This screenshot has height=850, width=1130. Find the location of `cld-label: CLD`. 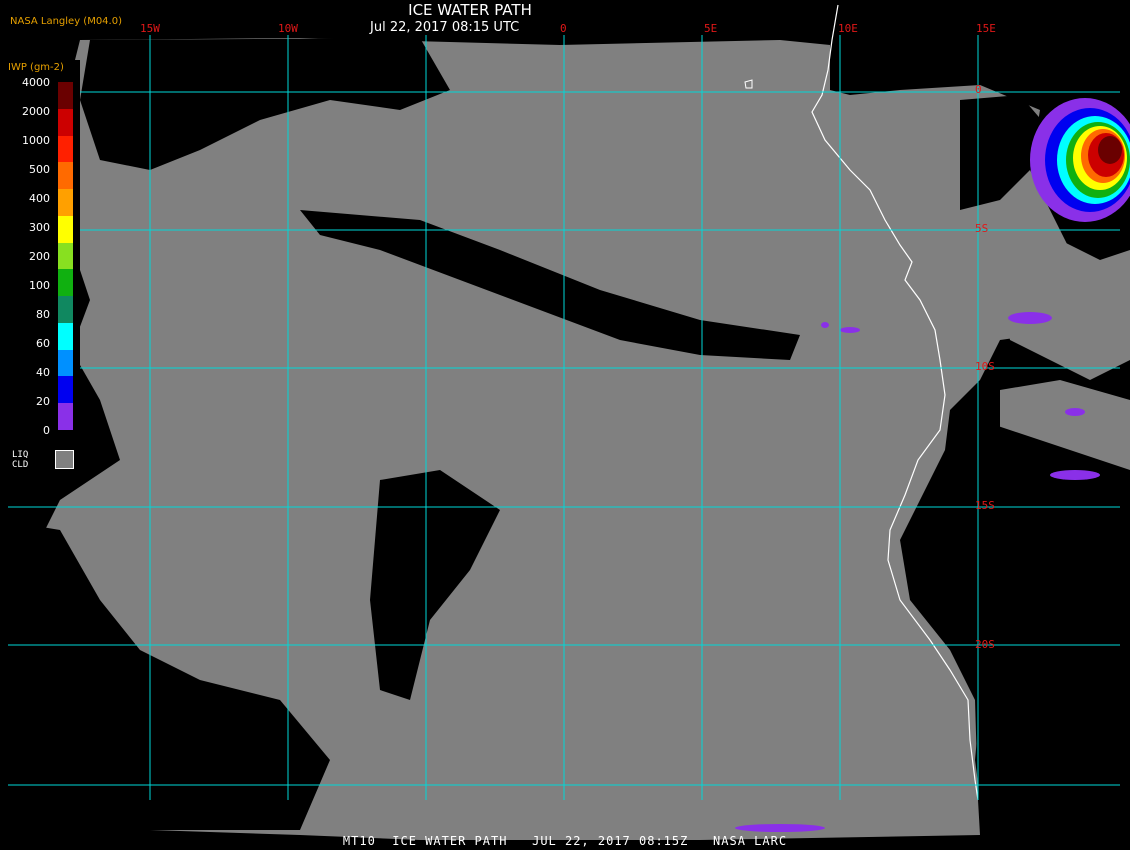

cld-label: CLD is located at coordinates (20, 465).